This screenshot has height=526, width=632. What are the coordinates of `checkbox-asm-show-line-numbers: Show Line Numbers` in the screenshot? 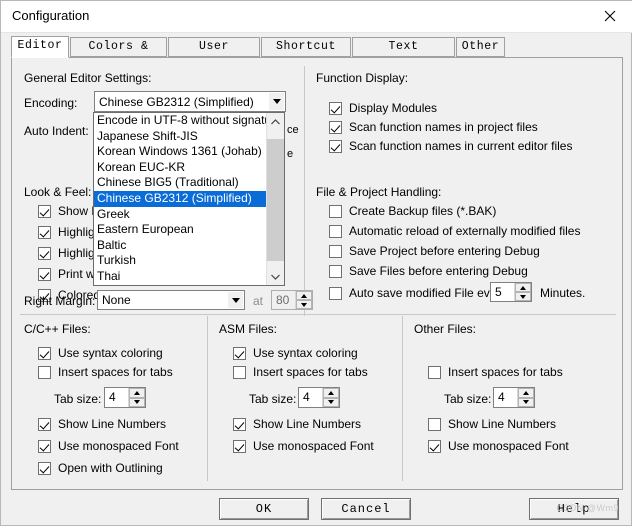 It's located at (297, 424).